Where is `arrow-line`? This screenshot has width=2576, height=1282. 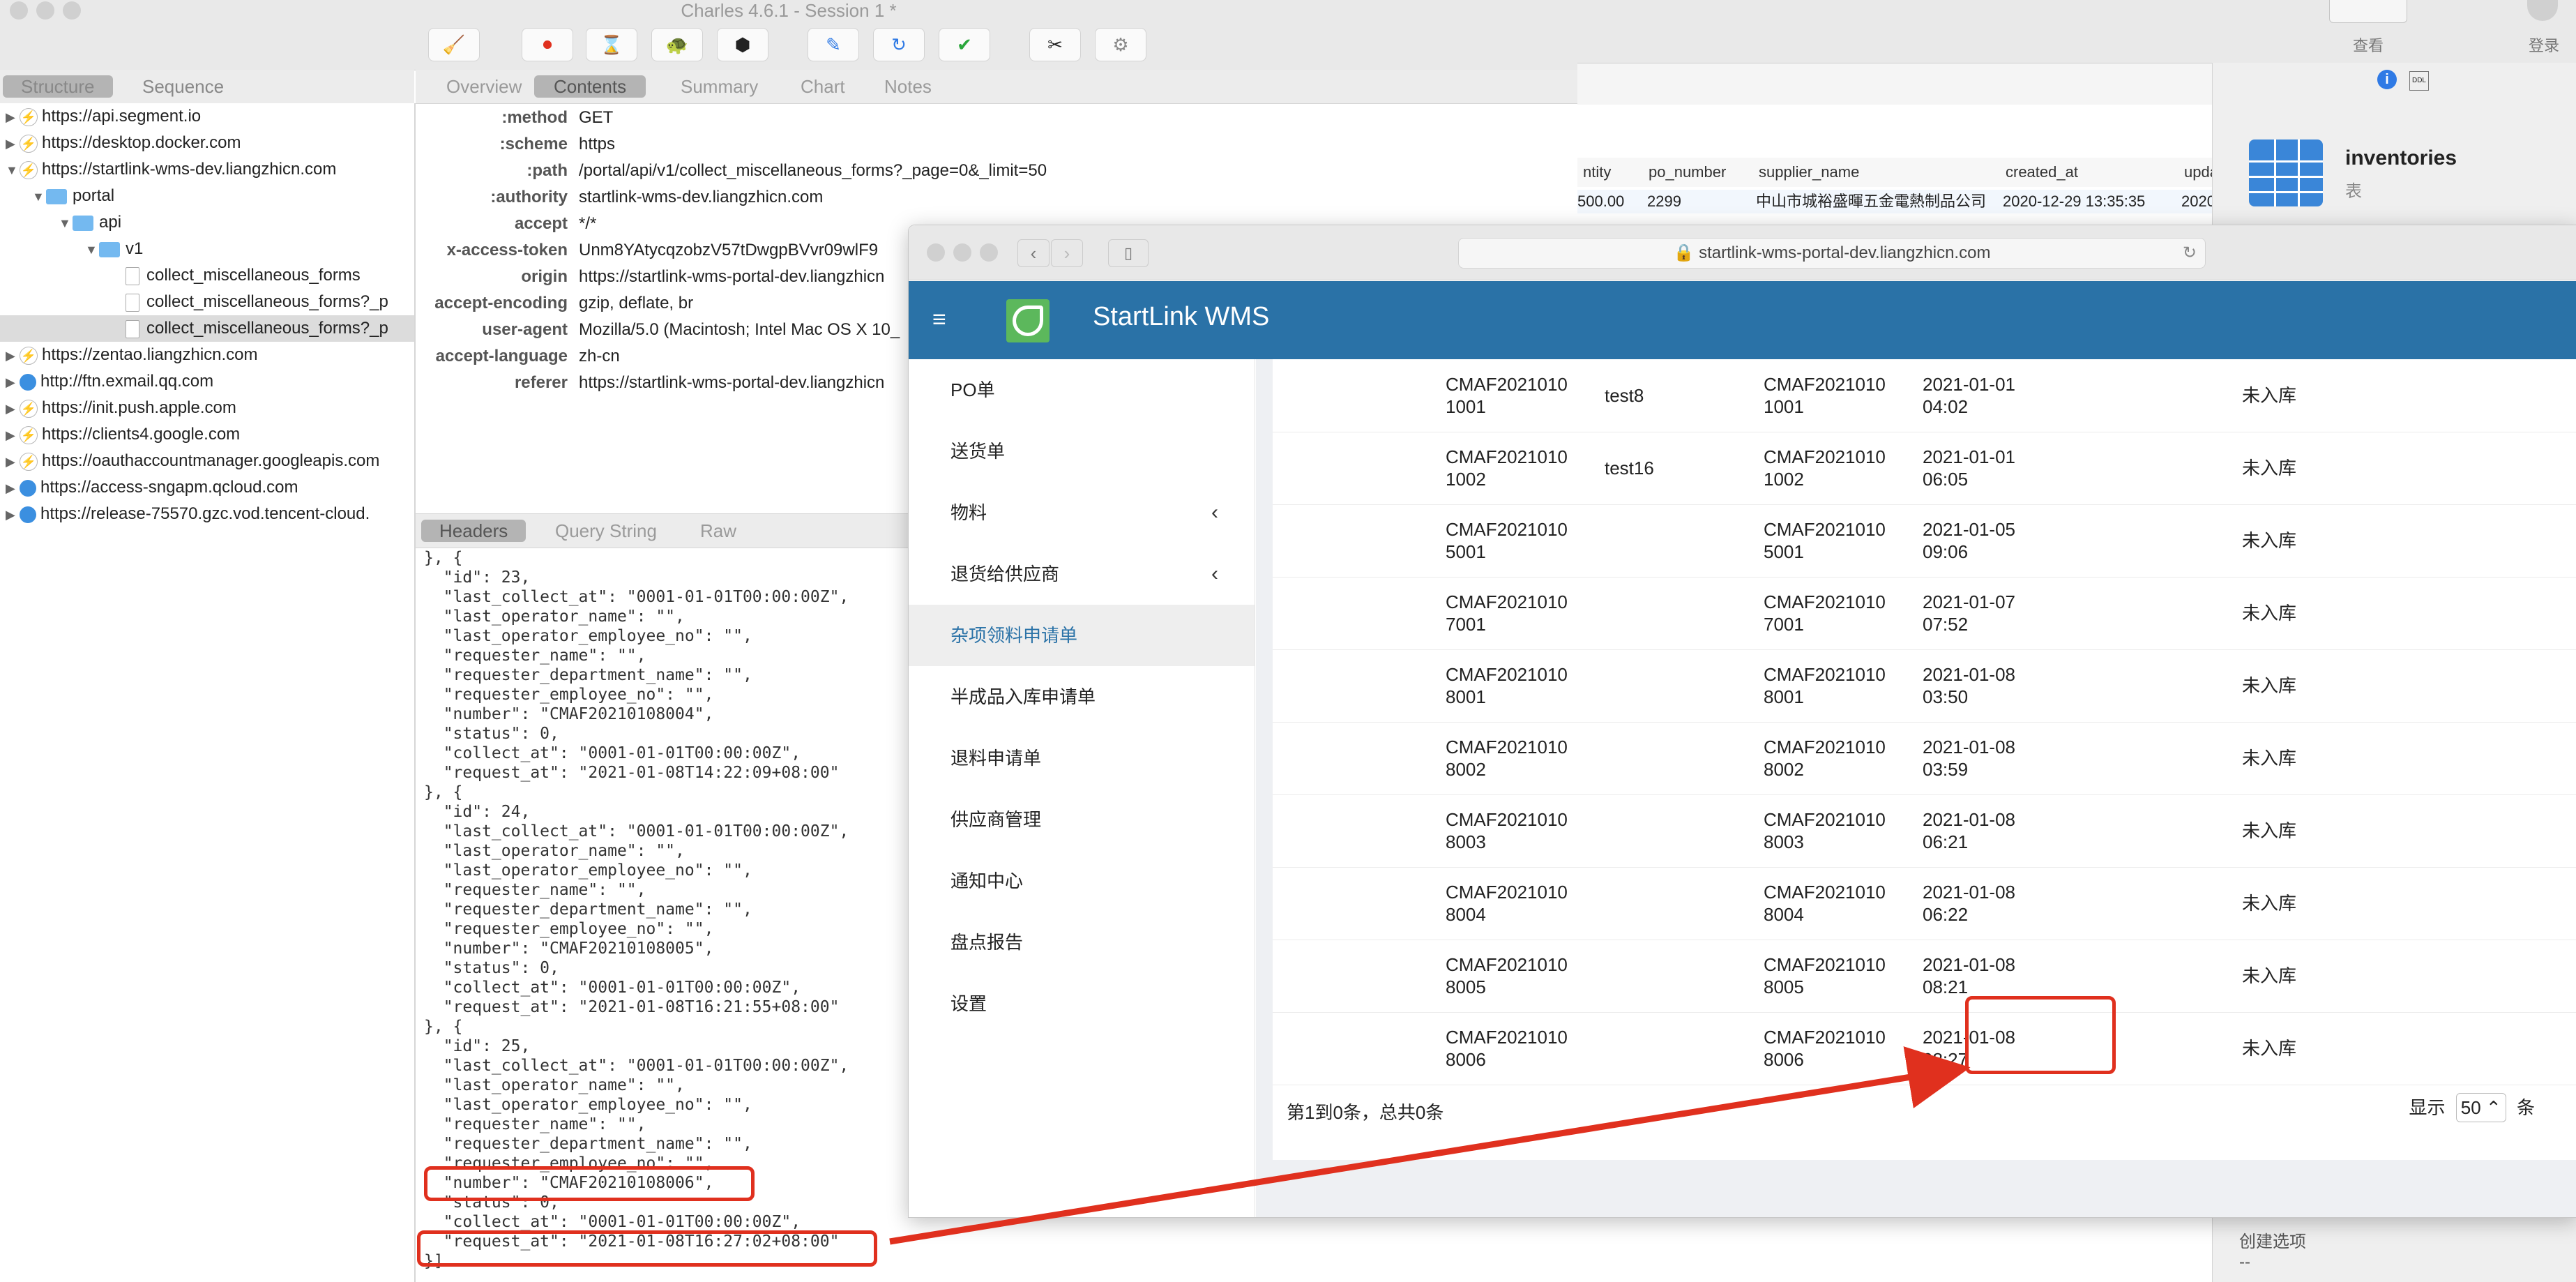
arrow-line is located at coordinates (1430, 1145).